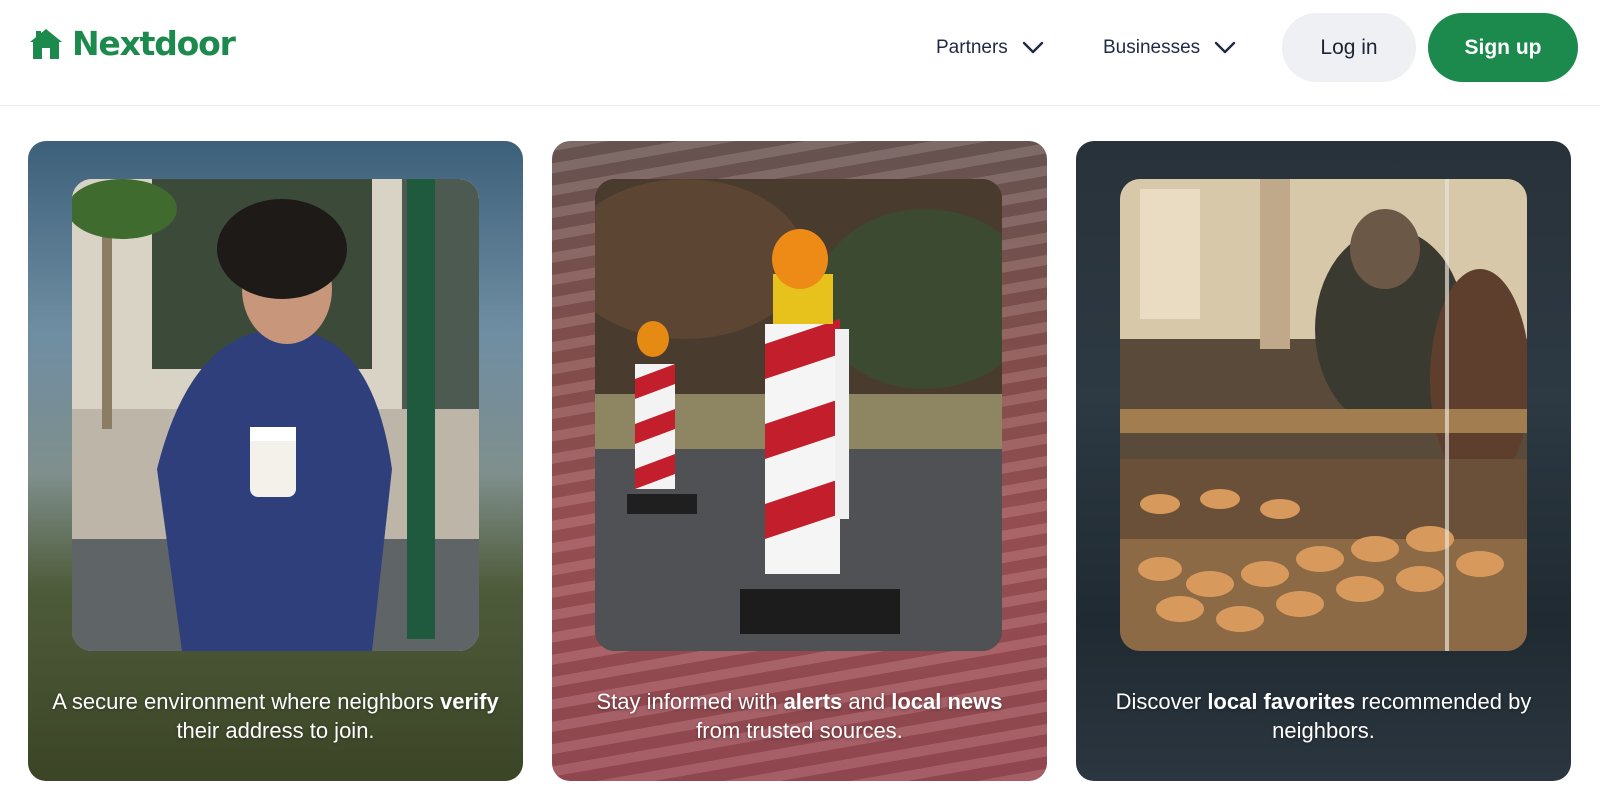 The height and width of the screenshot is (790, 1600). Describe the element at coordinates (46, 44) in the screenshot. I see `house-icon` at that location.